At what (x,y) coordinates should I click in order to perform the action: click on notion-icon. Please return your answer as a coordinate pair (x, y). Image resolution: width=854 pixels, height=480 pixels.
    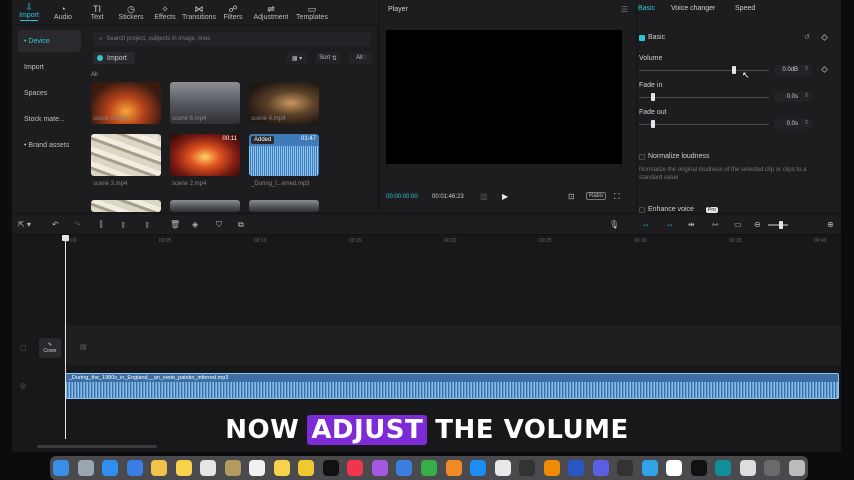
    Looking at the image, I should click on (674, 468).